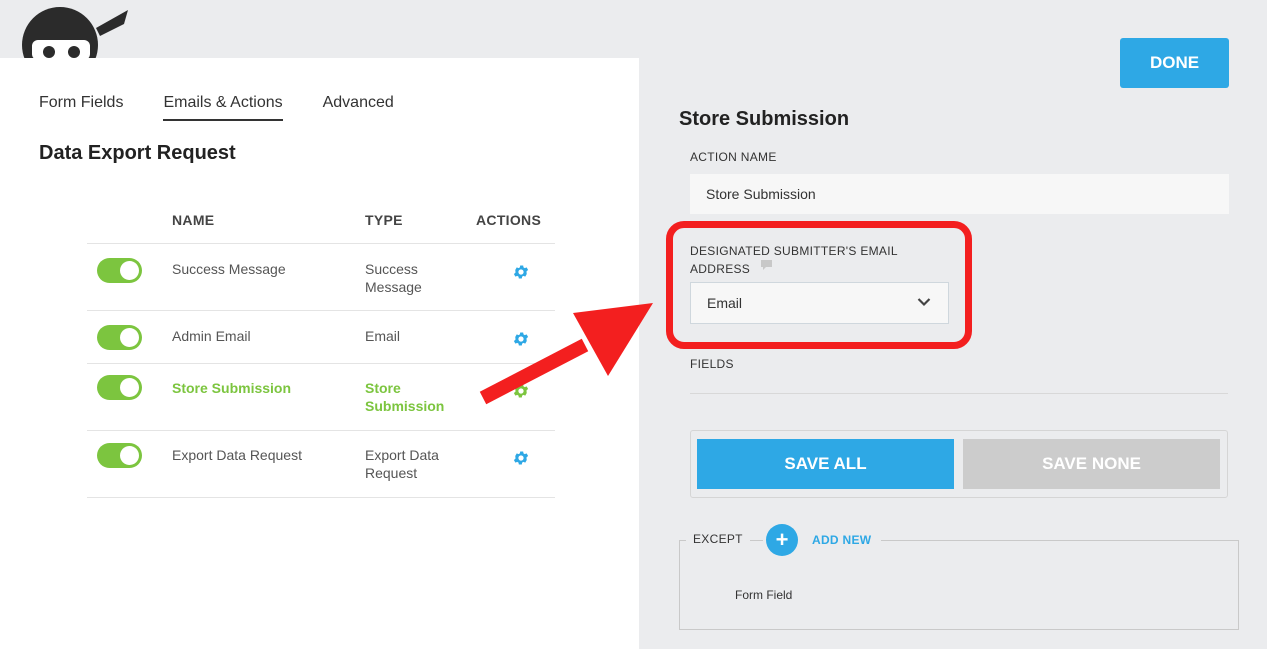 This screenshot has height=649, width=1267. I want to click on table-row: Export Data Request Export Data Request, so click(321, 464).